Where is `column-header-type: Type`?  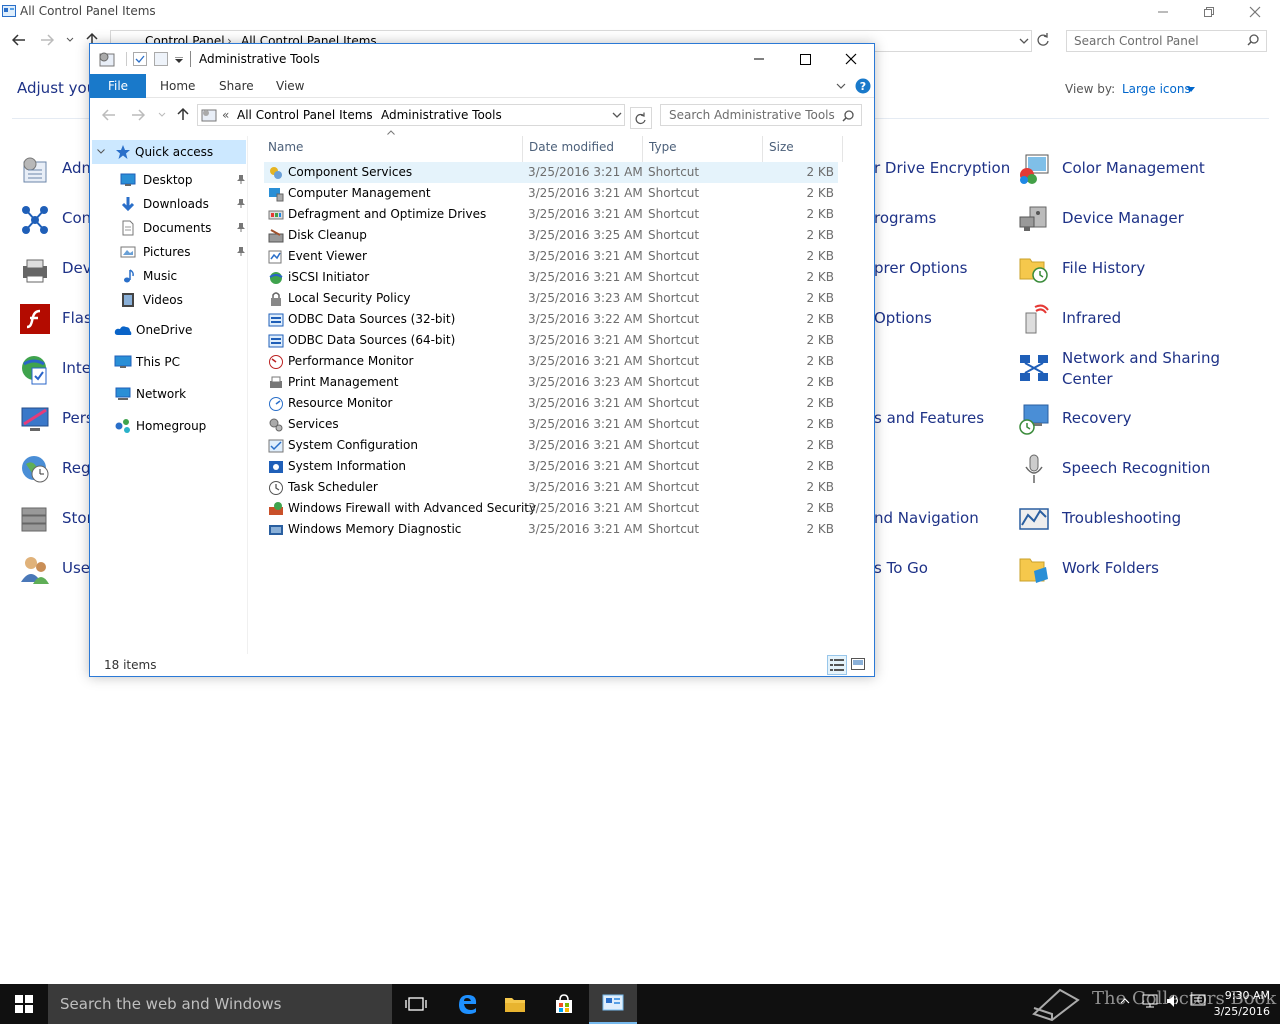
column-header-type: Type is located at coordinates (663, 147).